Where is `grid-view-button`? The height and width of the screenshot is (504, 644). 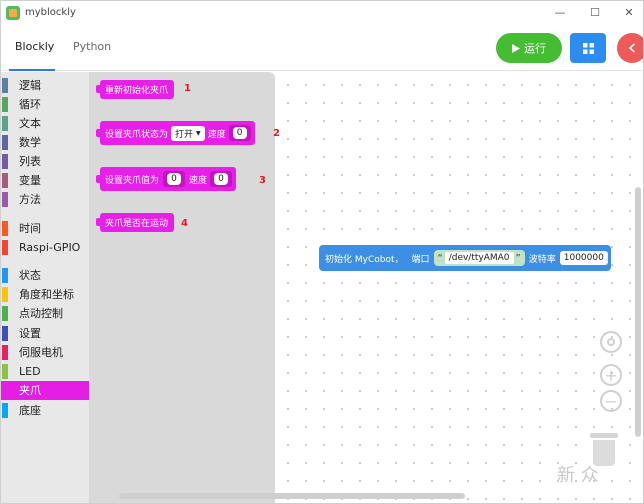
grid-view-button is located at coordinates (588, 48).